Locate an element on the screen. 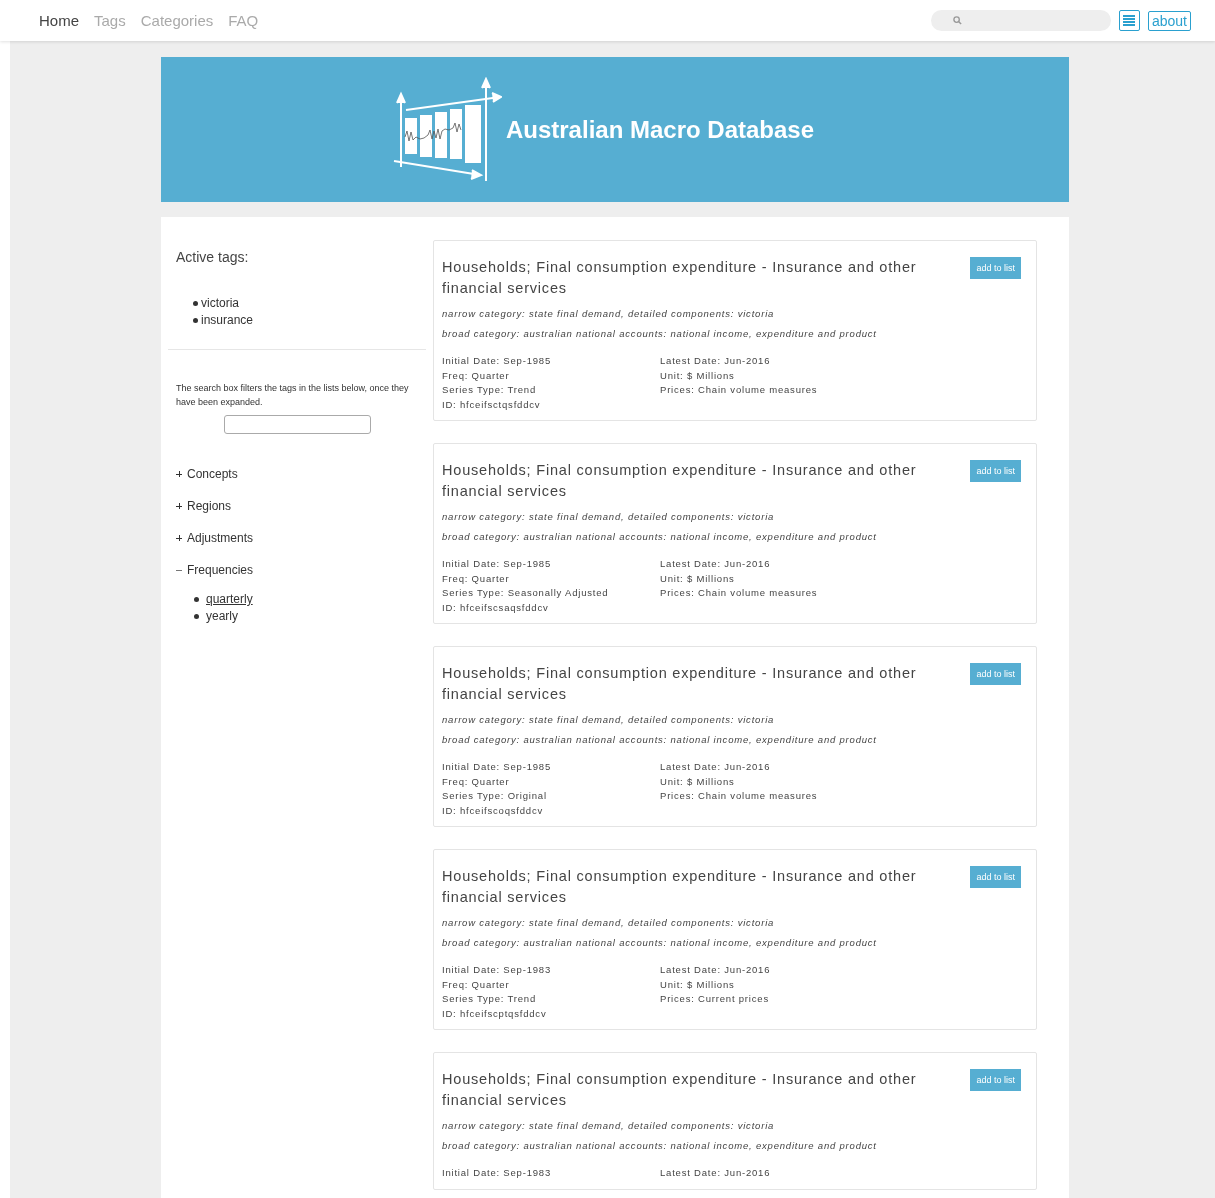  menu-icon is located at coordinates (1129, 20).